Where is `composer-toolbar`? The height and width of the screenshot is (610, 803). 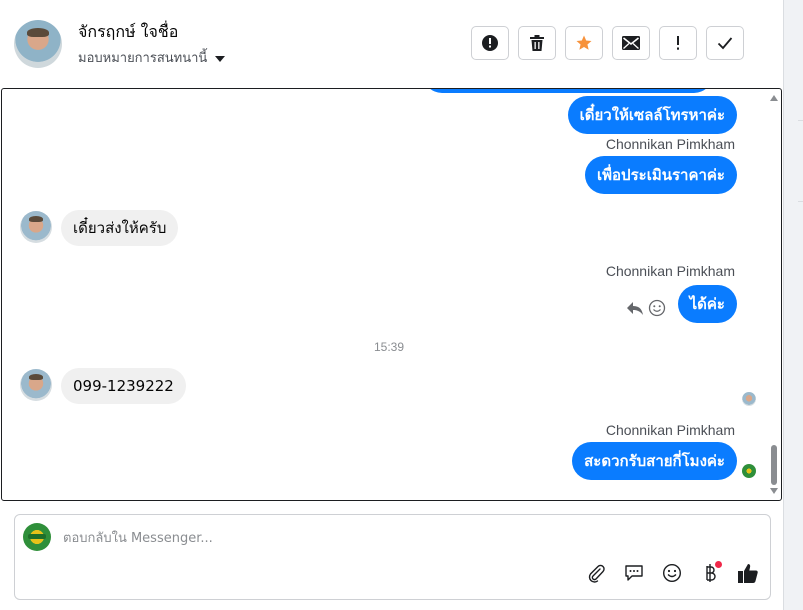 composer-toolbar is located at coordinates (672, 573).